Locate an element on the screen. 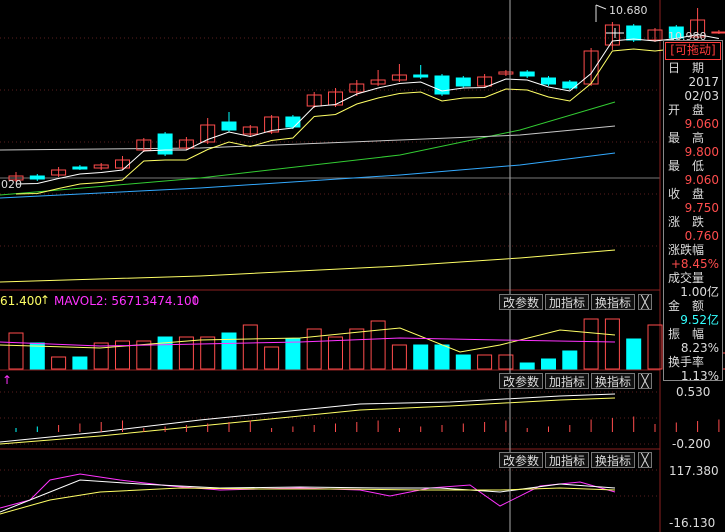  info-low-label: 最 低 is located at coordinates (686, 166).